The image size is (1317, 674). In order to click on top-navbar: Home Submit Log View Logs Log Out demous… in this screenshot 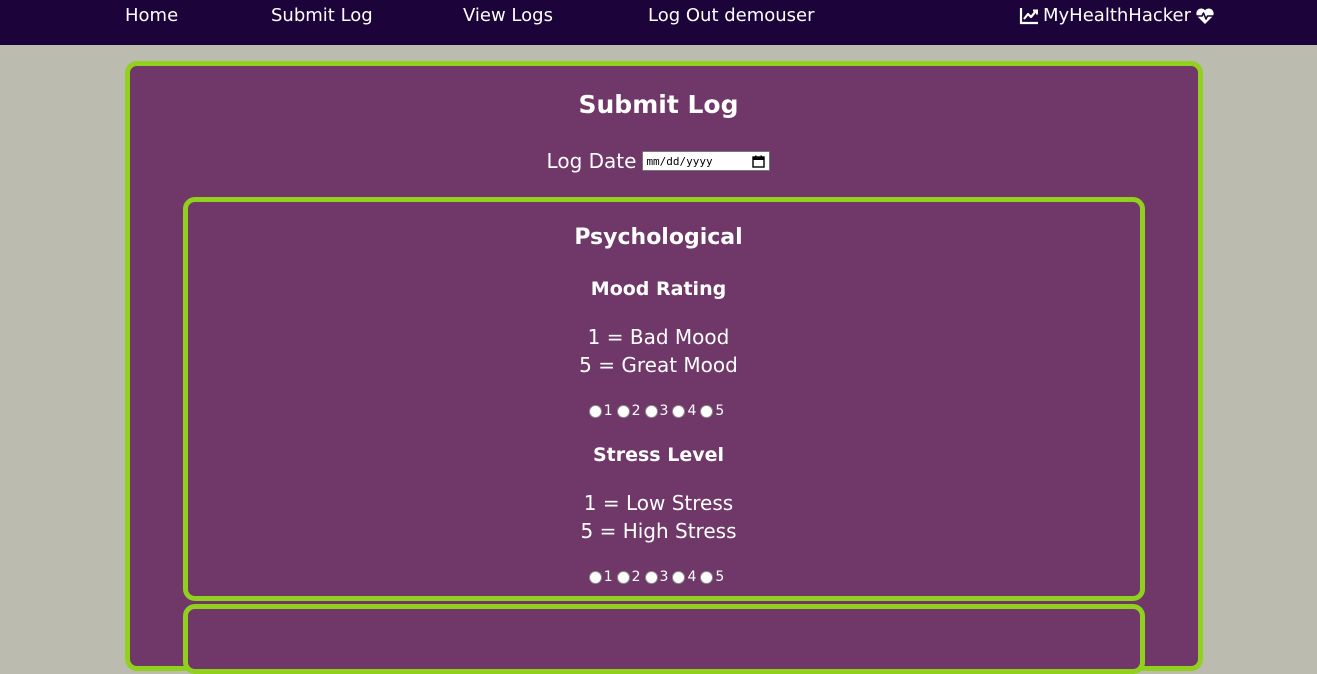, I will do `click(658, 22)`.